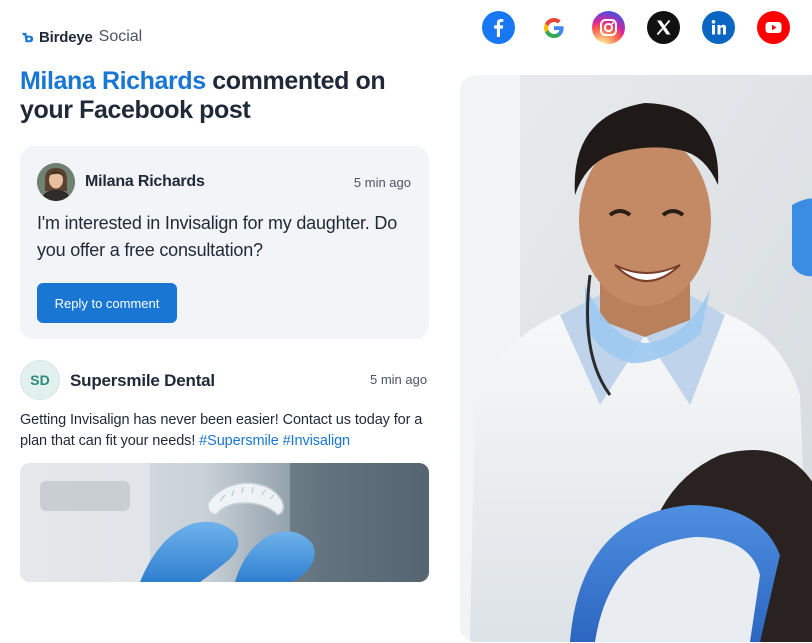 The height and width of the screenshot is (643, 812). Describe the element at coordinates (274, 441) in the screenshot. I see `post-hashtags: #Supersmile #Invisalign` at that location.